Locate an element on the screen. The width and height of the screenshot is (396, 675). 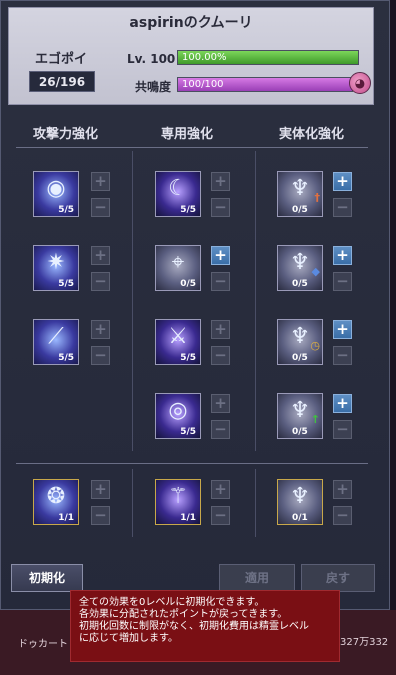
column-header-materialize: 実体化強化 is located at coordinates (312, 134).